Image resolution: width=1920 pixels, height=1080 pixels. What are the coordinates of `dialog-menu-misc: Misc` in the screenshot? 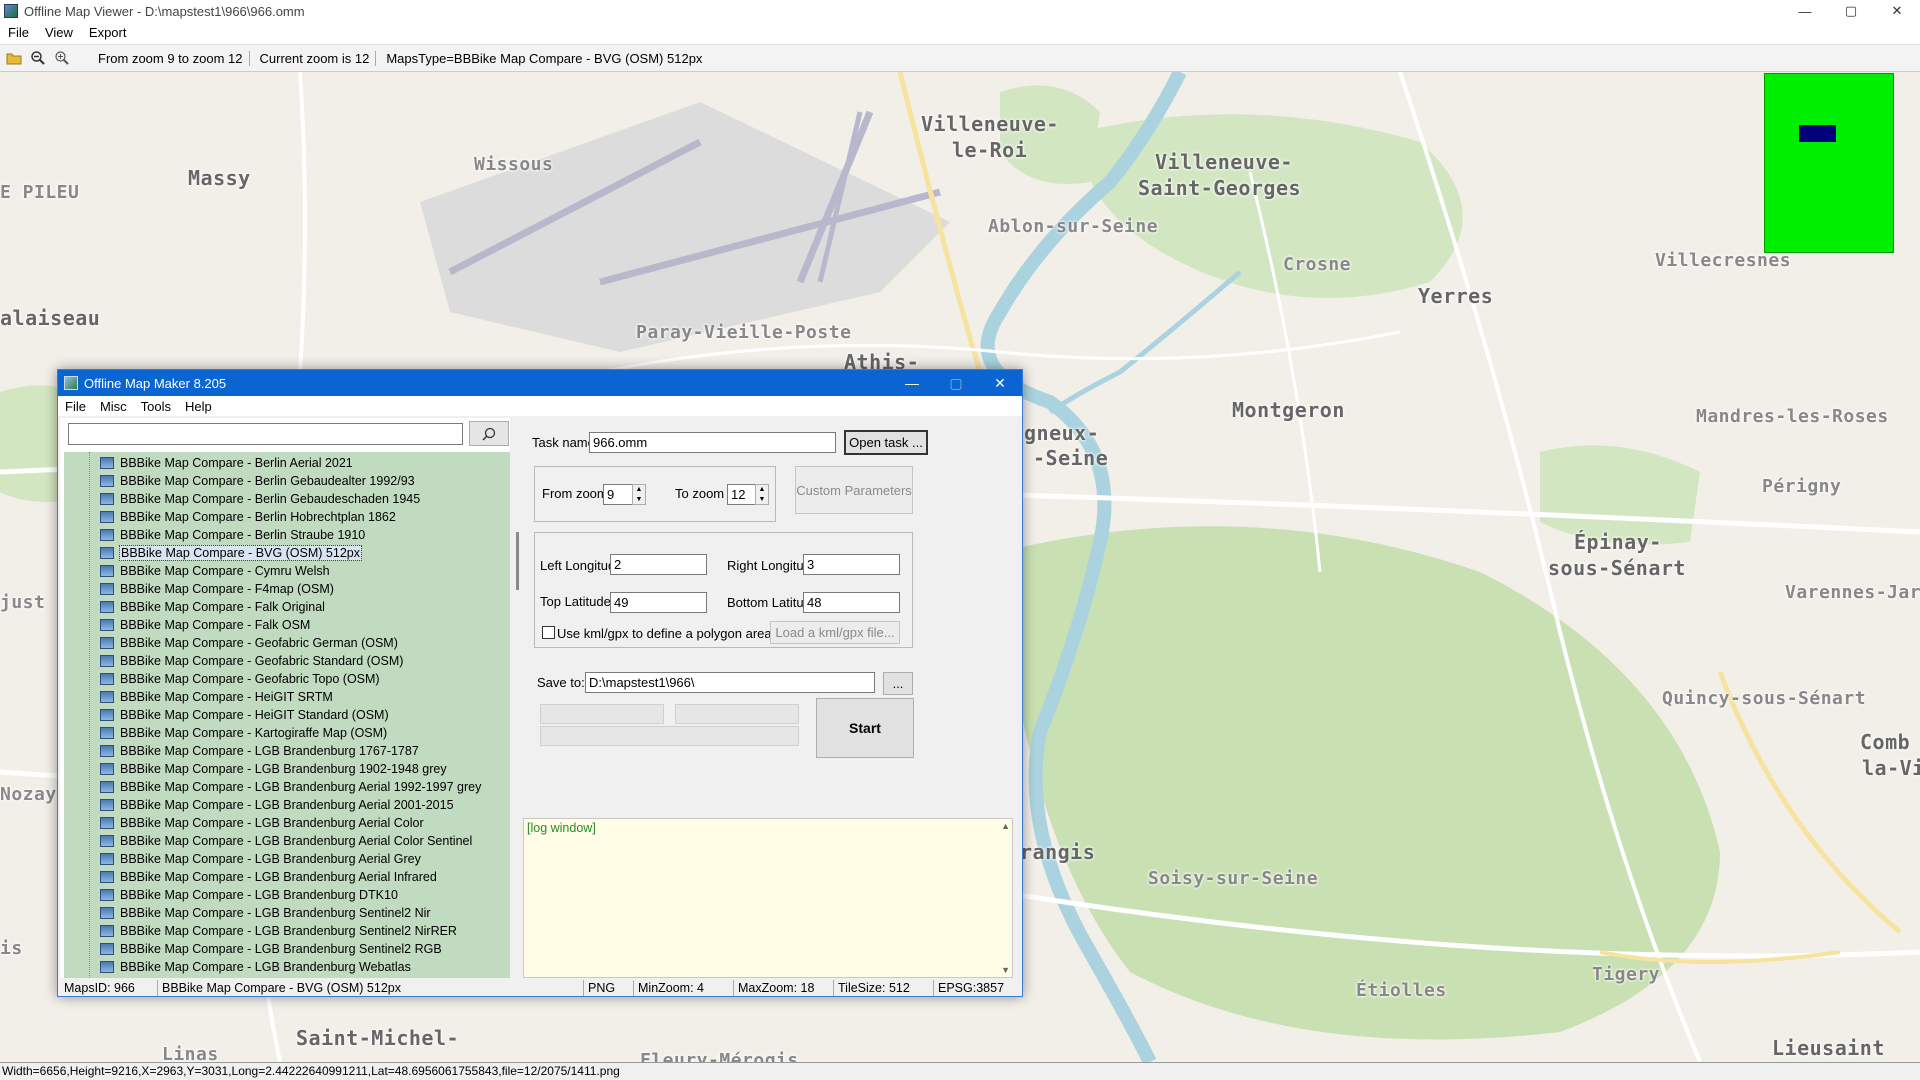 It's located at (113, 406).